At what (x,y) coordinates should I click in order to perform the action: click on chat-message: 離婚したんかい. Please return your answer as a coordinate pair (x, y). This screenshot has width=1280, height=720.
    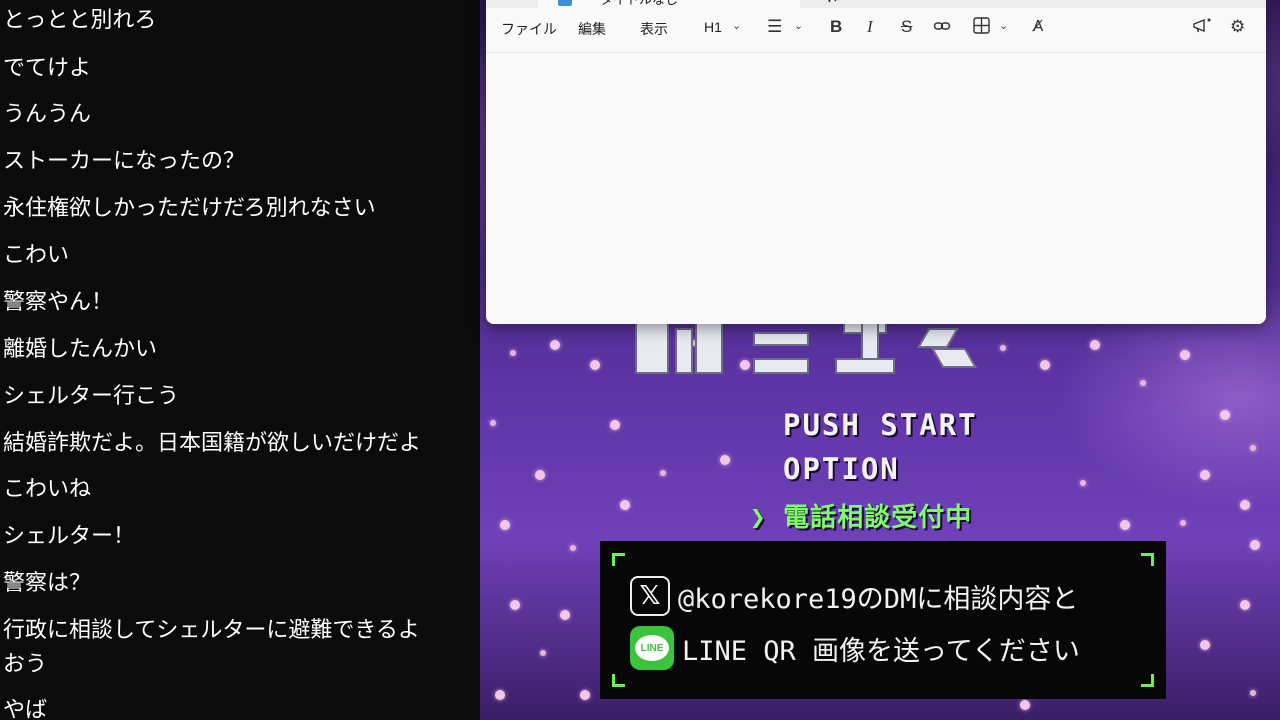
    Looking at the image, I should click on (80, 349).